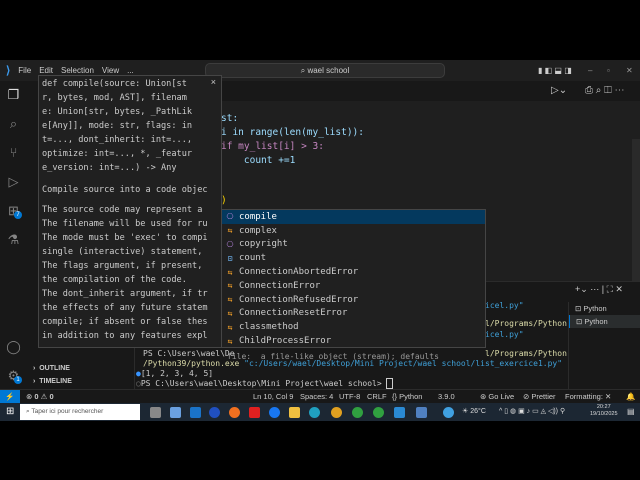 The image size is (640, 480). I want to click on code-line: i in range(len(my_list)):, so click(292, 132).